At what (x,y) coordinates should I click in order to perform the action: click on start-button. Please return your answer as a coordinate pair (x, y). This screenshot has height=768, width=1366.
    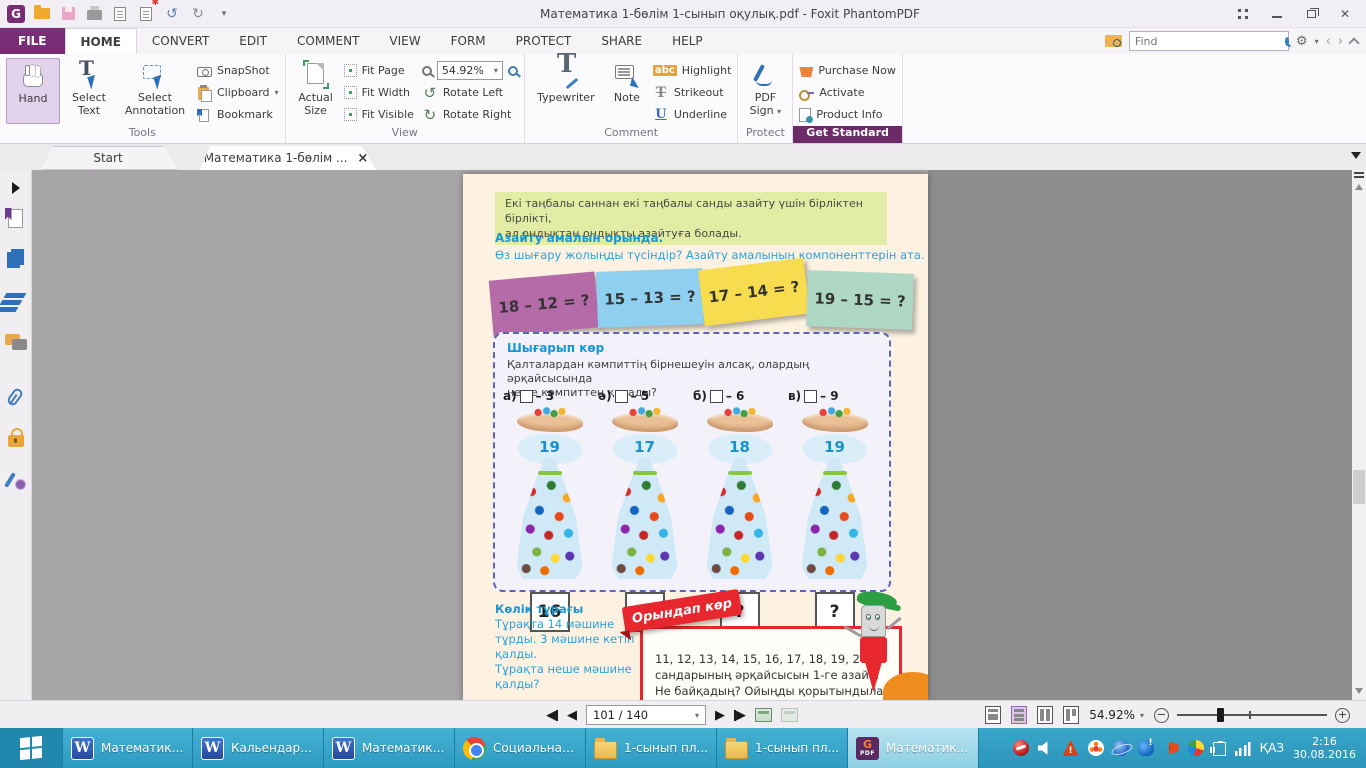
    Looking at the image, I should click on (31, 748).